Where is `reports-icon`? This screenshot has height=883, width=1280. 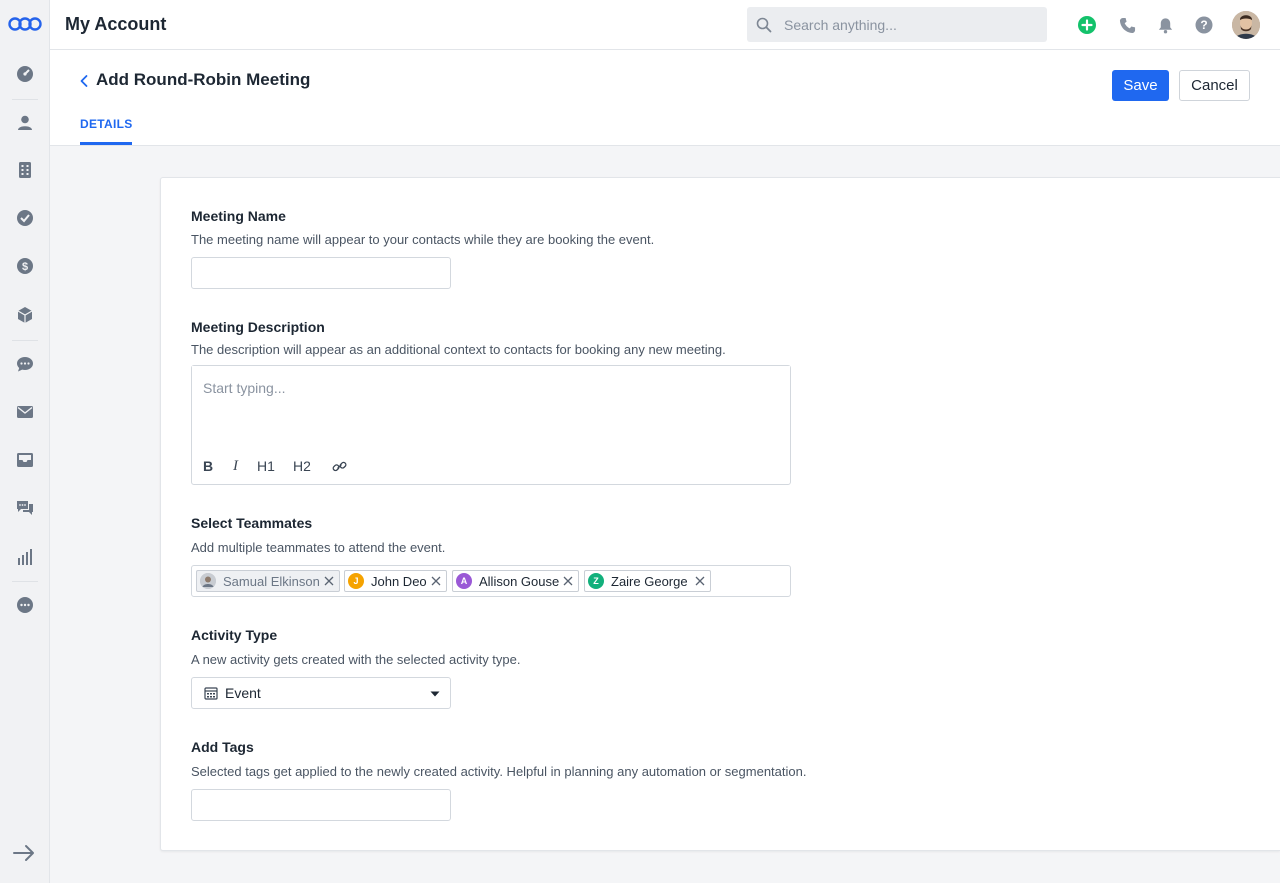
reports-icon is located at coordinates (24, 557).